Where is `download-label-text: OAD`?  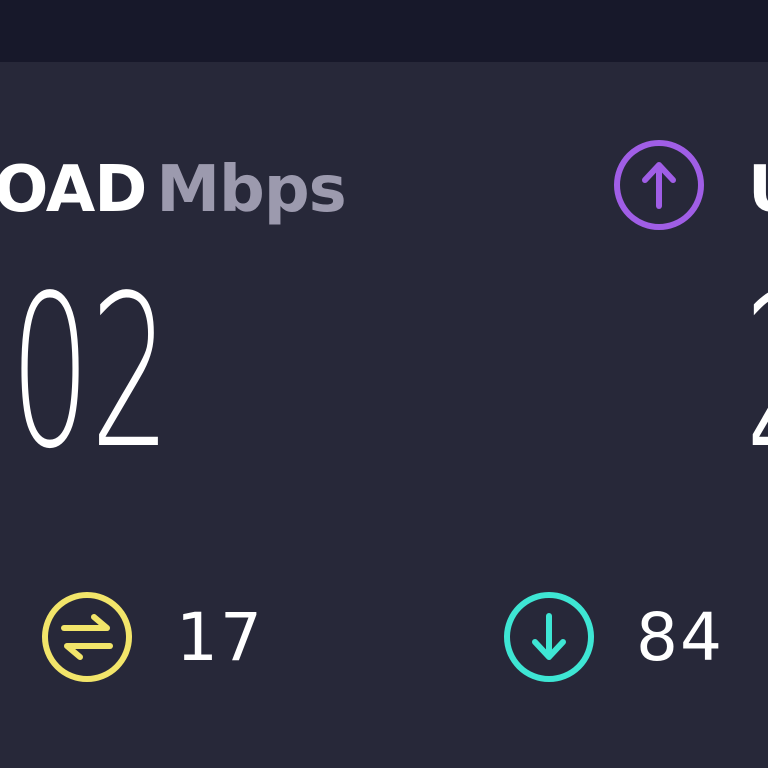 download-label-text: OAD is located at coordinates (73, 190).